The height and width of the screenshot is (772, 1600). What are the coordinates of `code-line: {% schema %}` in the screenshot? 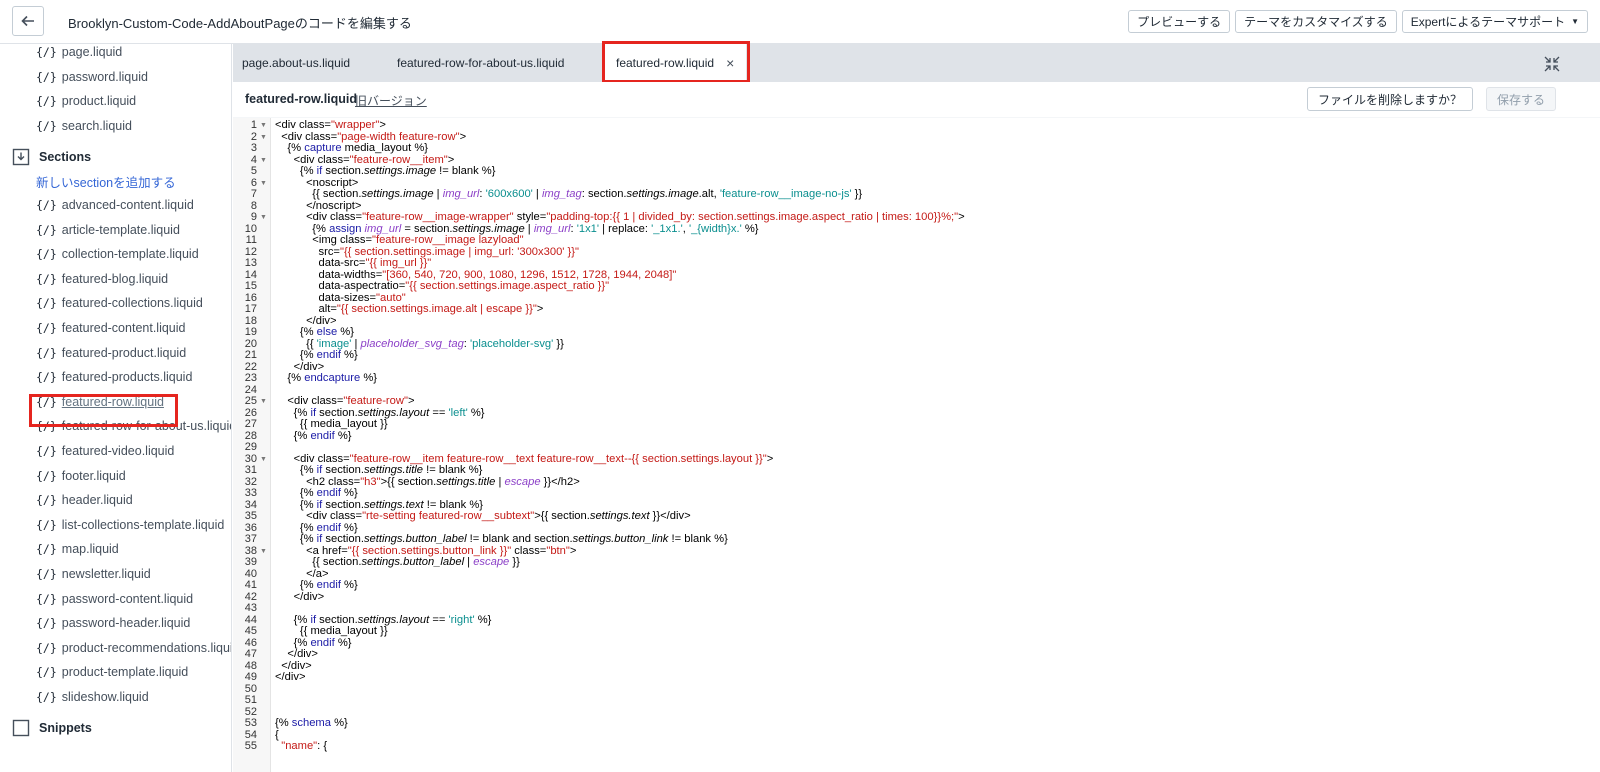 It's located at (311, 723).